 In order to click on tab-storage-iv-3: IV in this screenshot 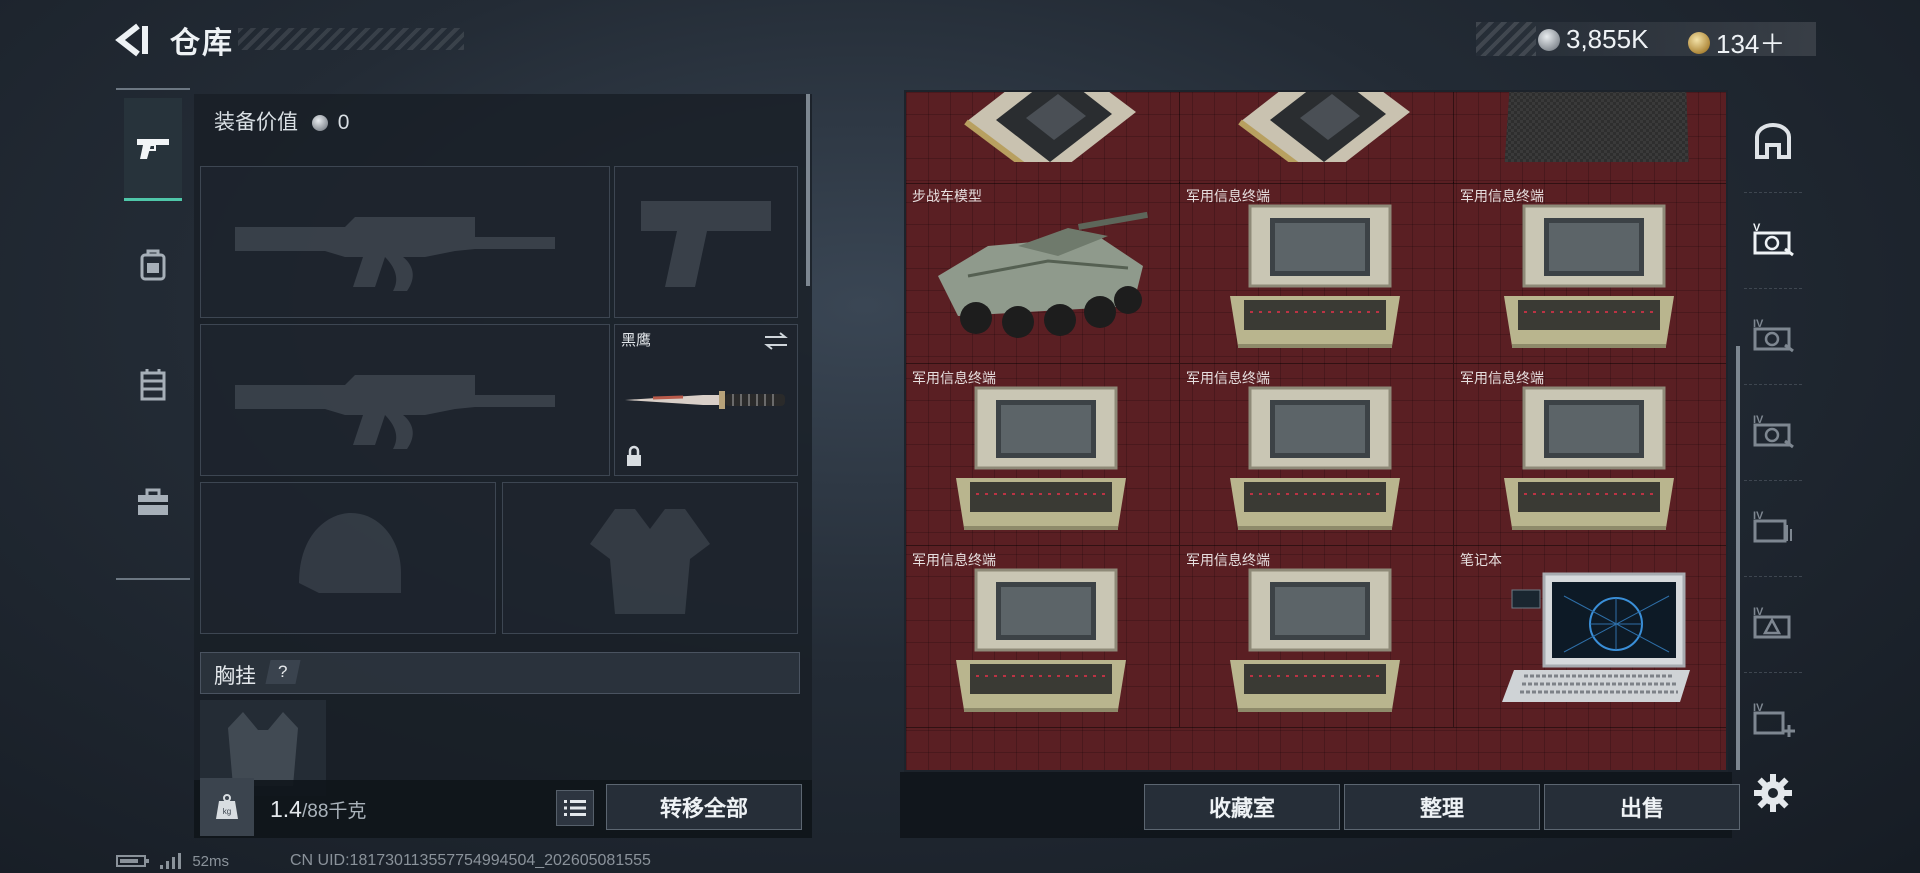, I will do `click(1773, 525)`.